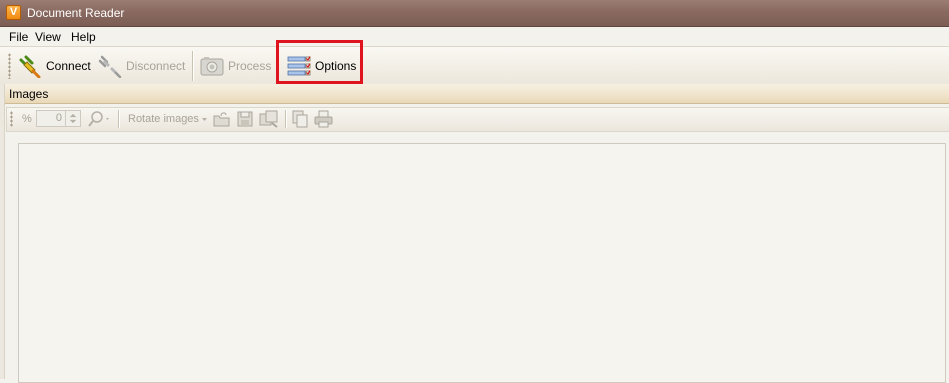  I want to click on disconnect-plug-icon, so click(110, 66).